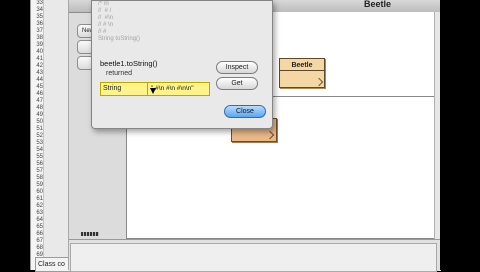  What do you see at coordinates (39, 80) in the screenshot?
I see `line-number: 44` at bounding box center [39, 80].